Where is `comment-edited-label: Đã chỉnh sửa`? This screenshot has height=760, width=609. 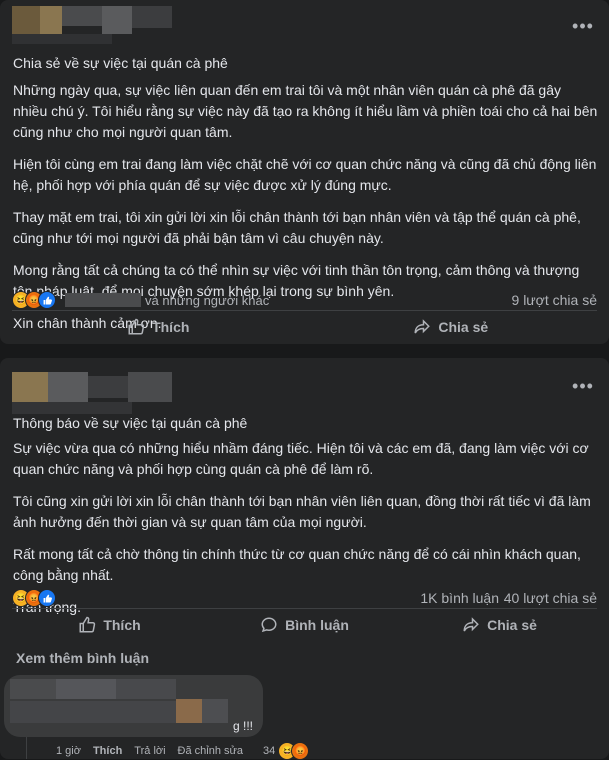 comment-edited-label: Đã chỉnh sửa is located at coordinates (210, 751).